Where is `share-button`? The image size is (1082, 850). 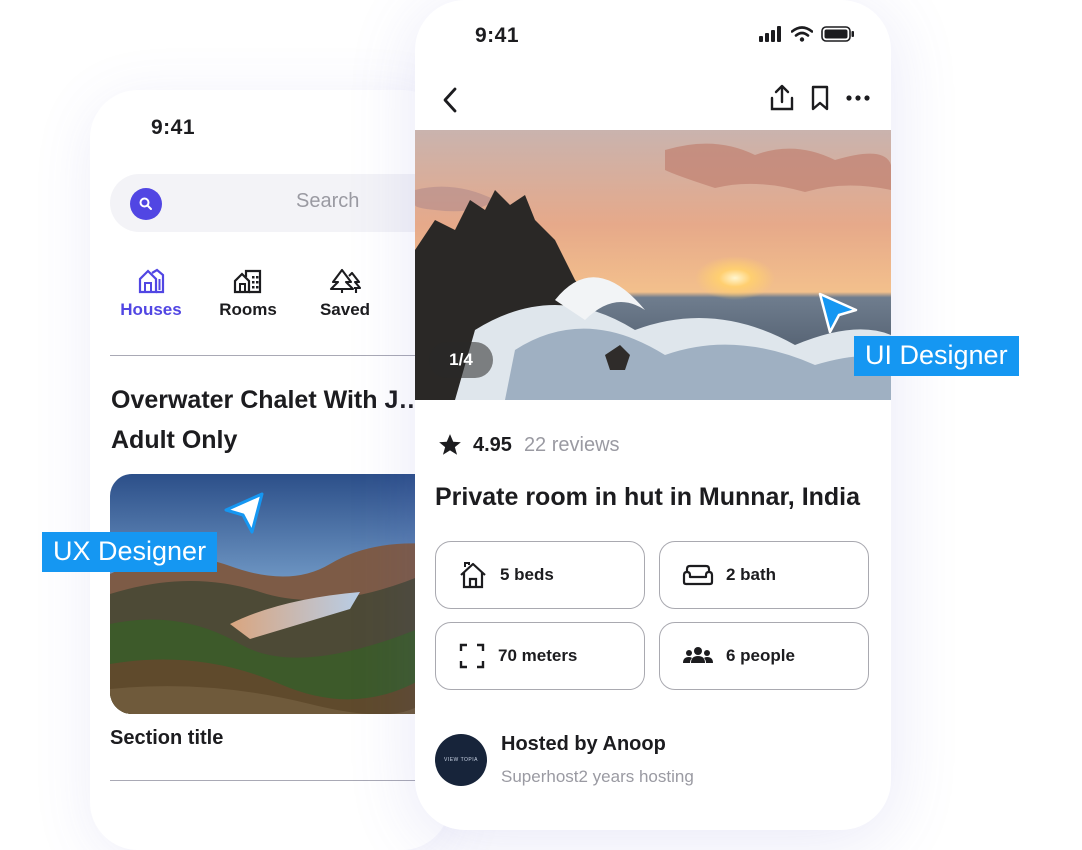
share-button is located at coordinates (782, 100).